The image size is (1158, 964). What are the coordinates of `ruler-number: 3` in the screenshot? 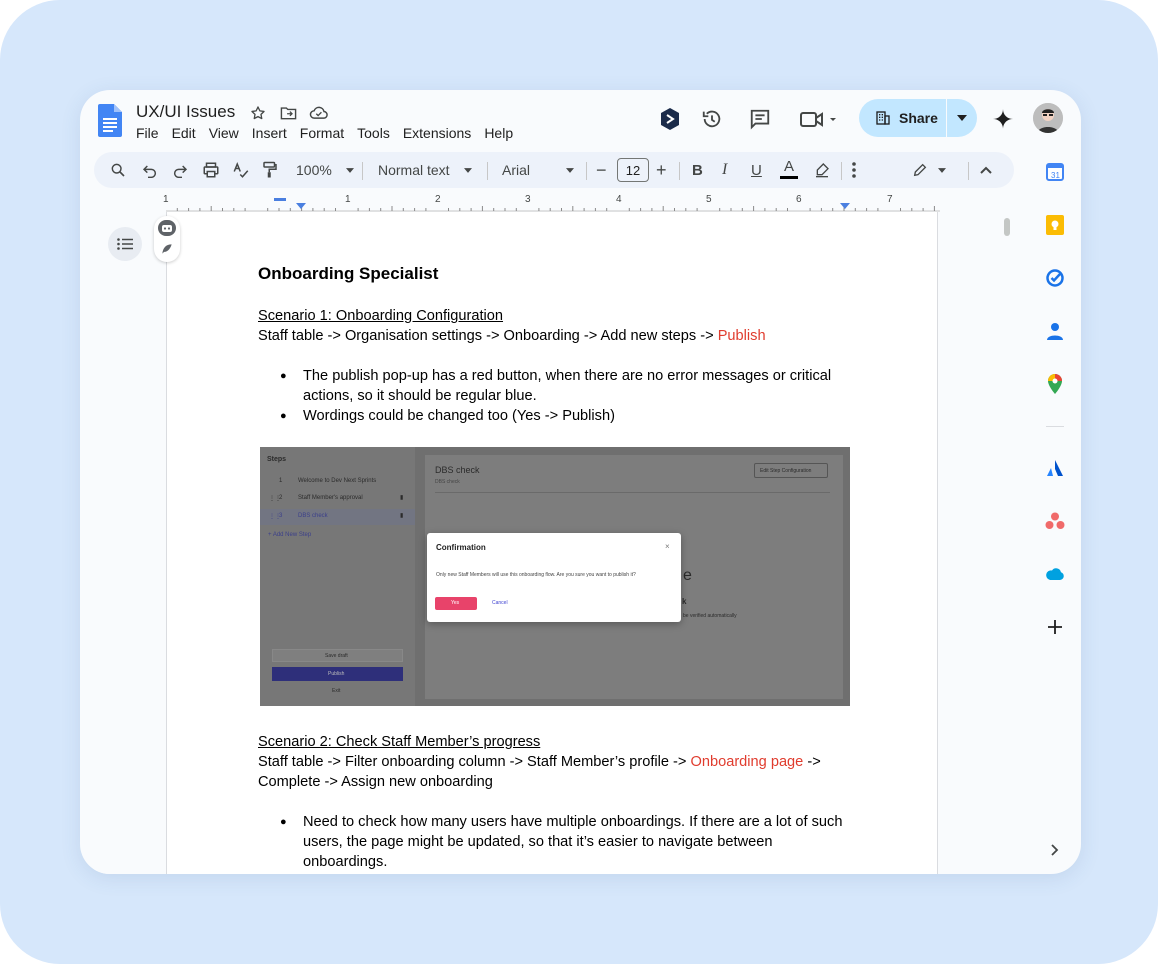 It's located at (528, 199).